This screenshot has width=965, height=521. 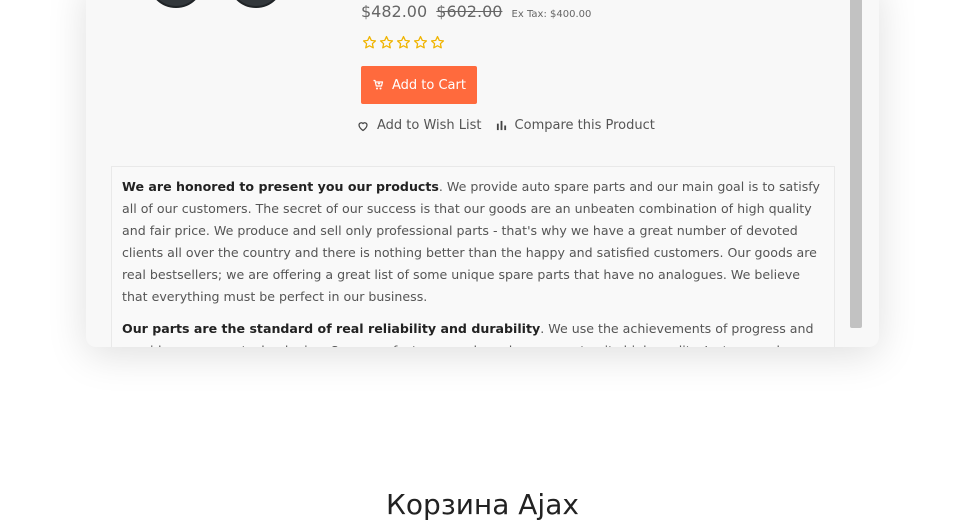 I want to click on price-old: $602.00, so click(x=469, y=11).